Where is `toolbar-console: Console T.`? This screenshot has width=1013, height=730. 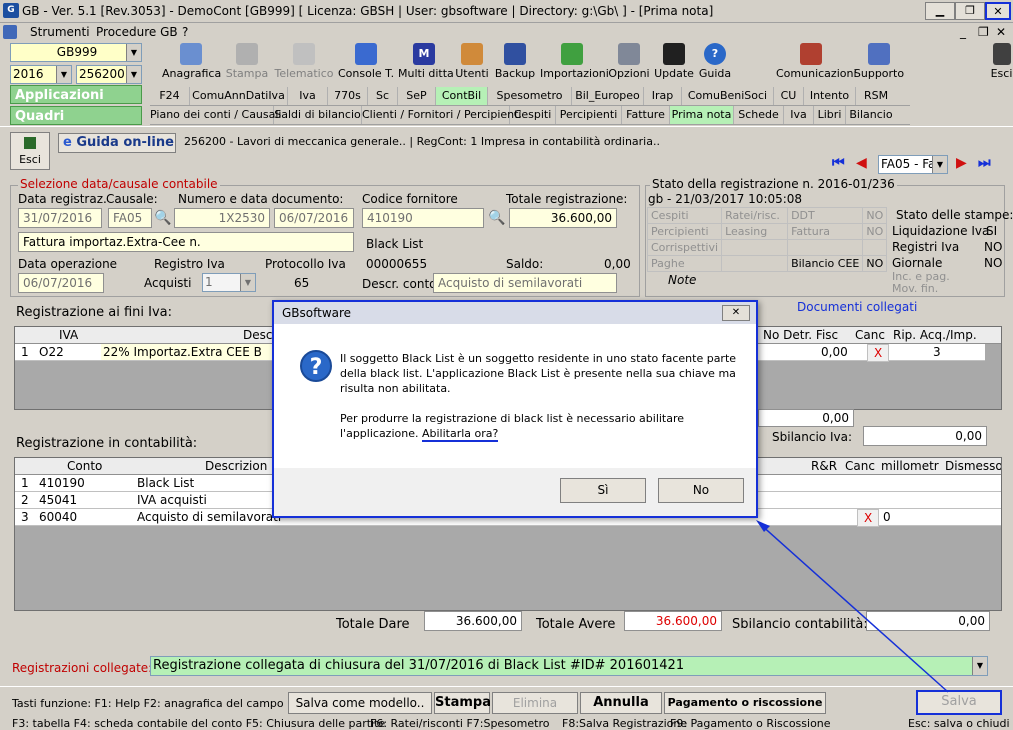 toolbar-console: Console T. is located at coordinates (366, 62).